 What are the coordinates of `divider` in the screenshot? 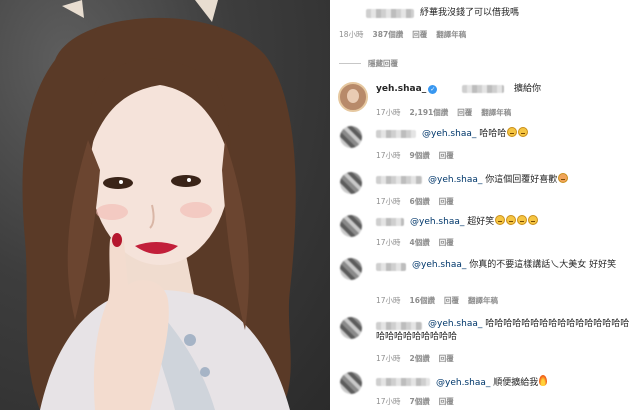 It's located at (350, 63).